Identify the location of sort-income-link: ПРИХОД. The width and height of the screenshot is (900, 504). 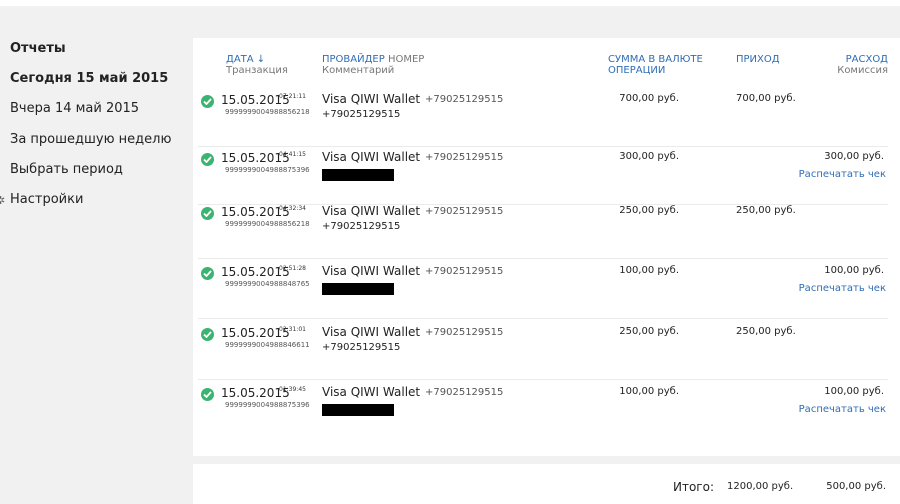
(758, 59).